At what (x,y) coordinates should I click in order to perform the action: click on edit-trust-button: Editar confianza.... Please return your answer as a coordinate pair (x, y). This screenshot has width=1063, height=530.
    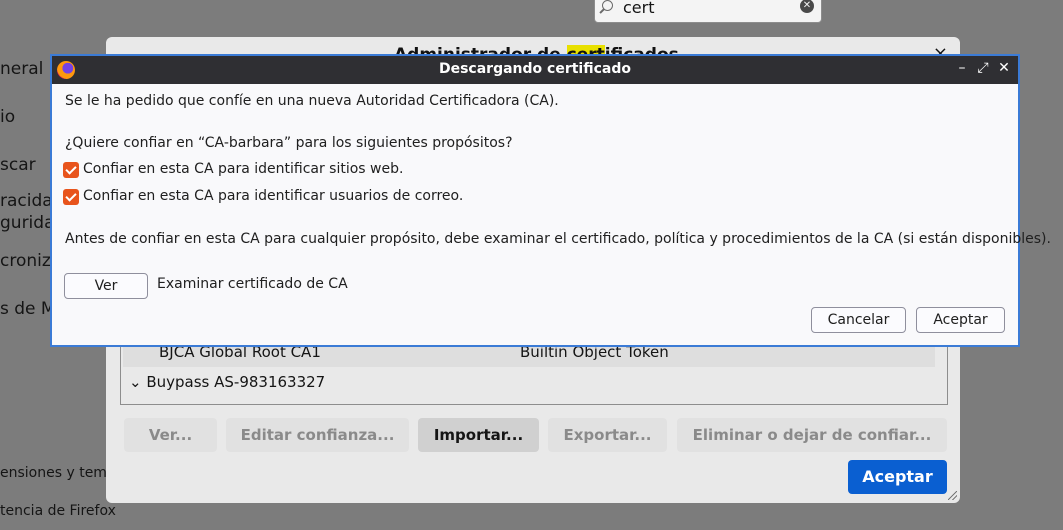
    Looking at the image, I should click on (317, 435).